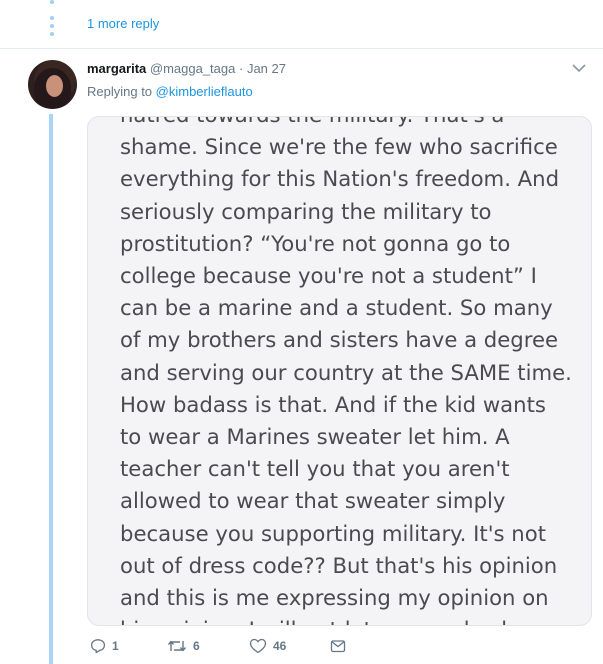 The width and height of the screenshot is (603, 664). What do you see at coordinates (313, 501) in the screenshot?
I see `image-text-line: allowed to wear that sweater simply` at bounding box center [313, 501].